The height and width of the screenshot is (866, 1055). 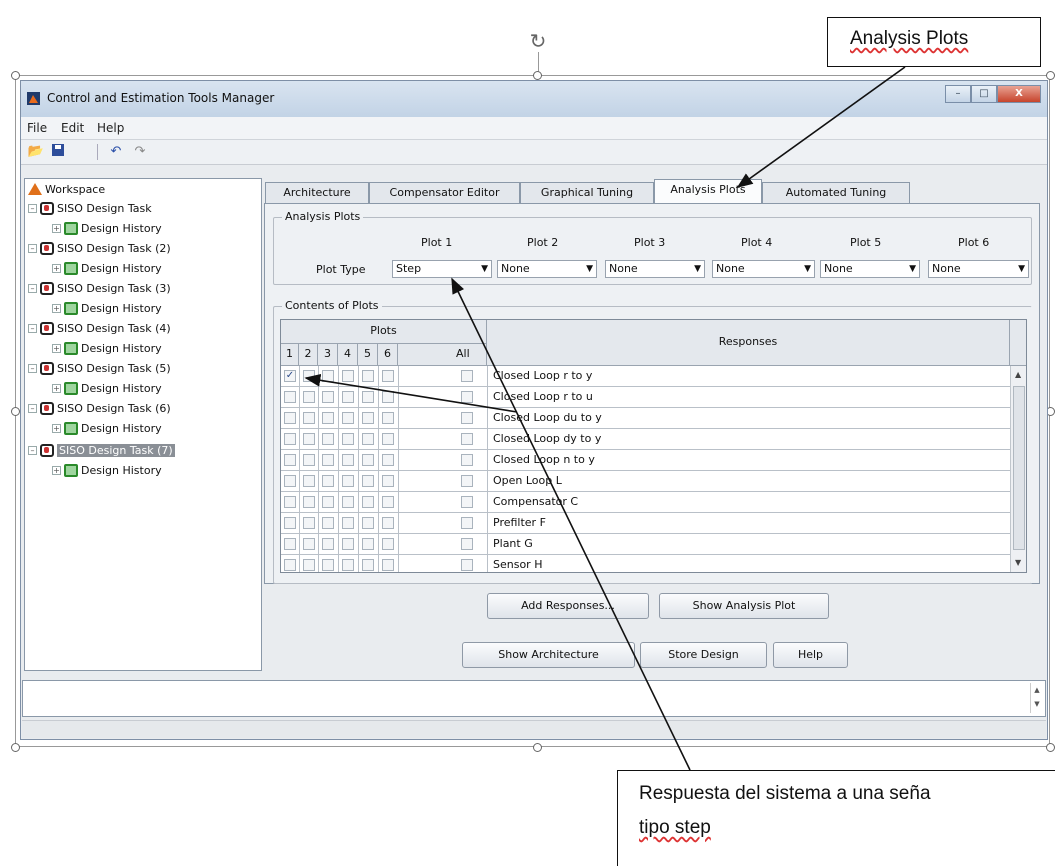 I want to click on arrow-to-analysis-plots-tab, so click(x=821, y=127).